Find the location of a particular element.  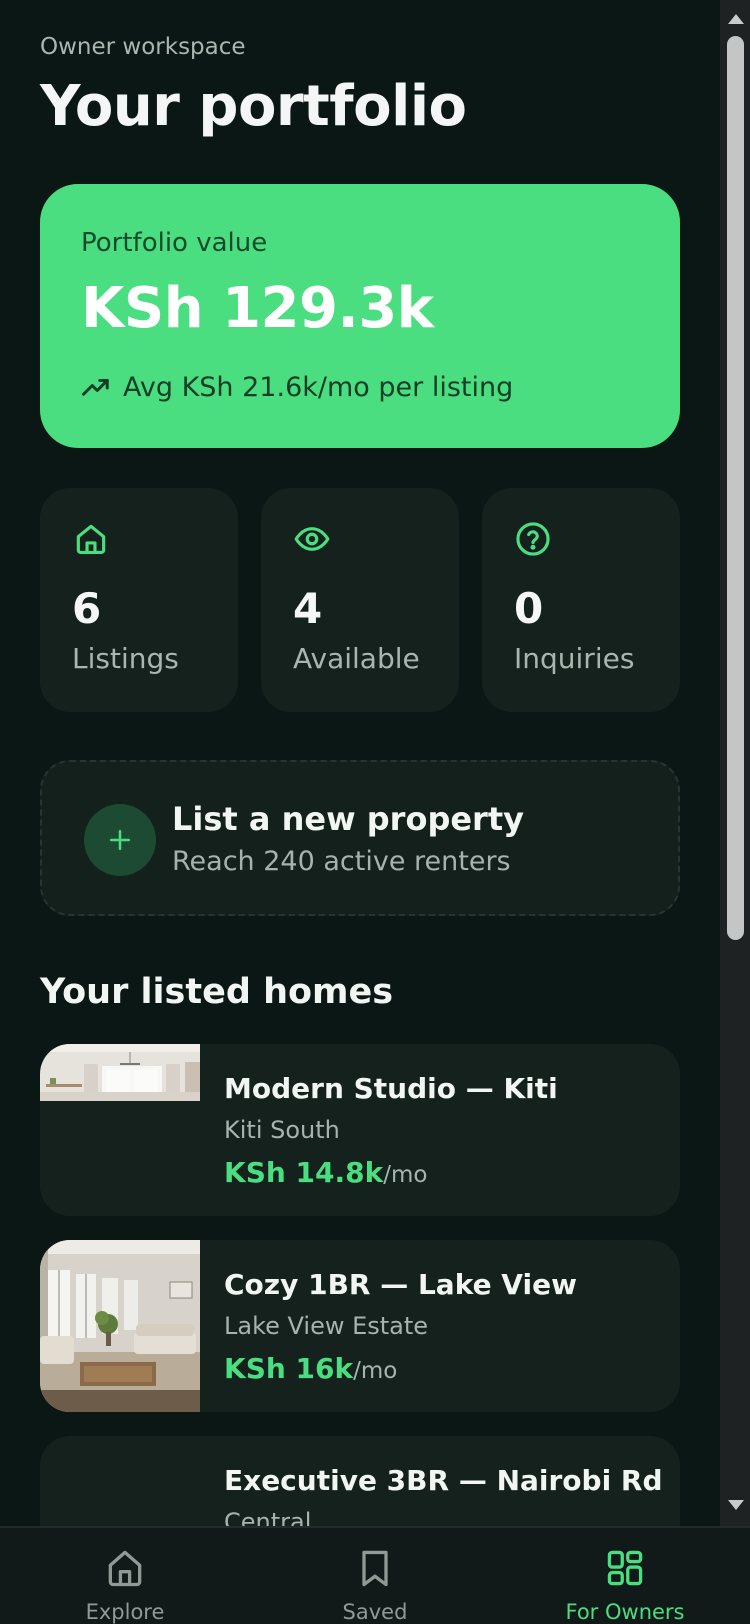

home-icon is located at coordinates (91, 539).